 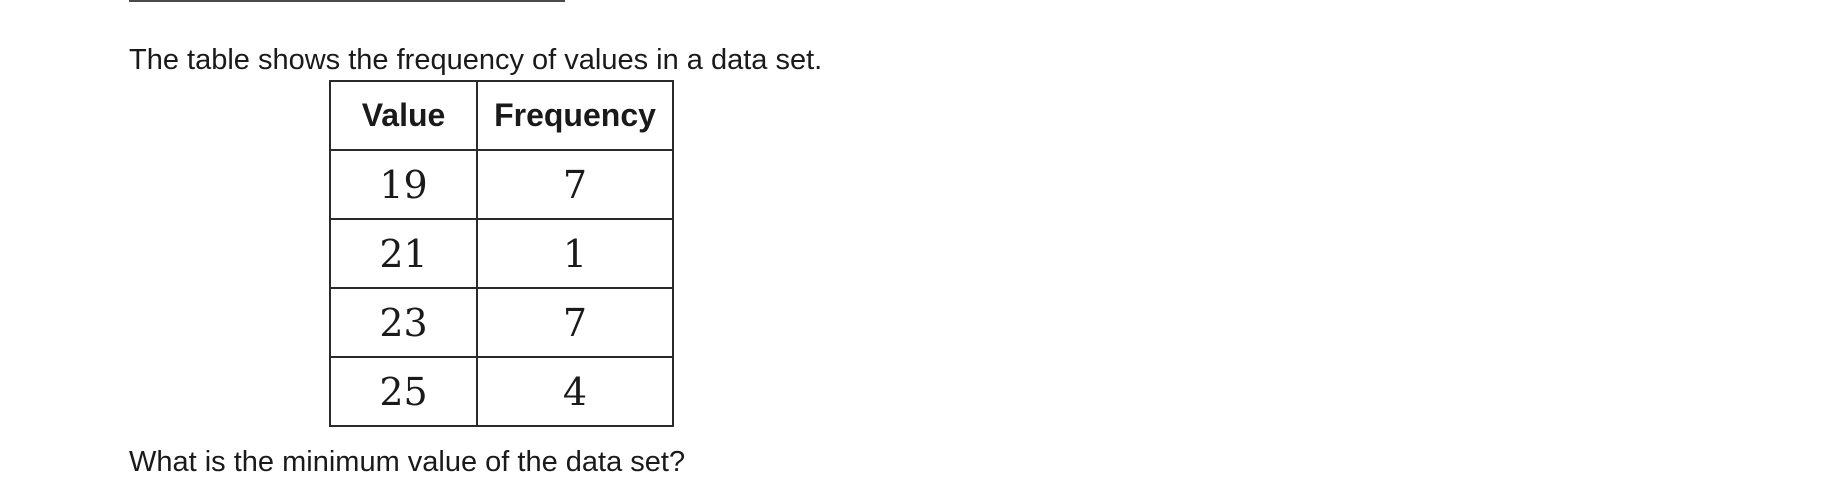 What do you see at coordinates (403, 391) in the screenshot?
I see `cell-value: 25` at bounding box center [403, 391].